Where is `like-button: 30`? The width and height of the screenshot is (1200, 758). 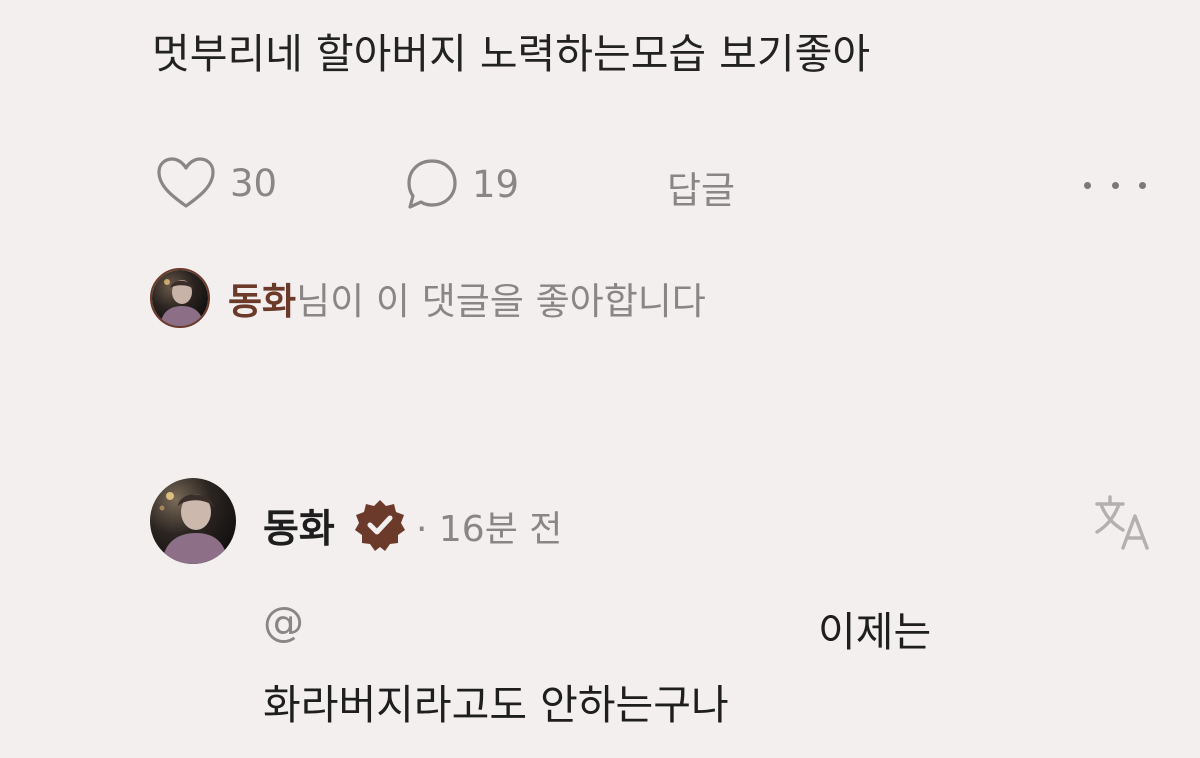
like-button: 30 is located at coordinates (216, 183).